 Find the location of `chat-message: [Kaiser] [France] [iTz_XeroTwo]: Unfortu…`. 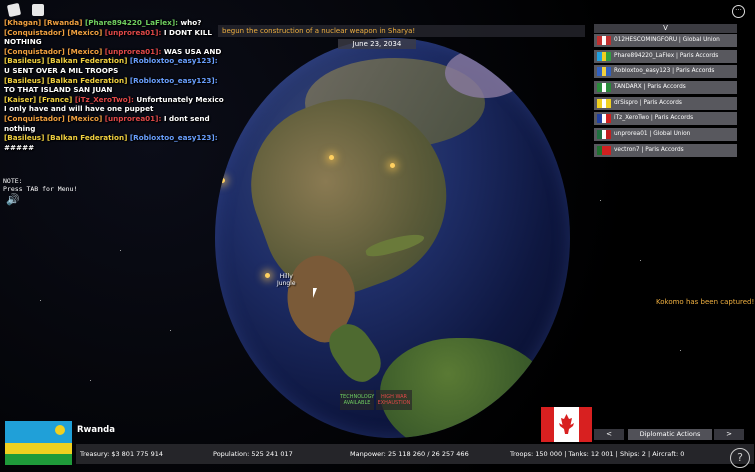

chat-message: [Kaiser] [France] [iTz_XeroTwo]: Unfortu… is located at coordinates (114, 104).